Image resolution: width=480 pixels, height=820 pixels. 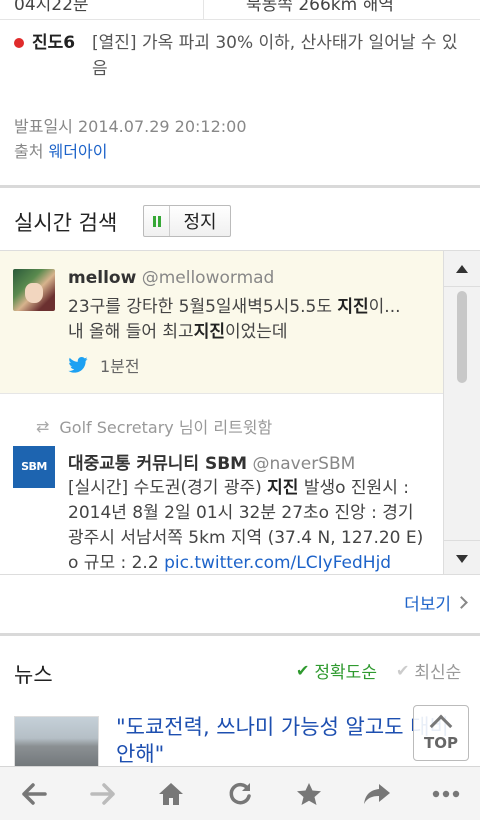 I want to click on twitter-bird-icon, so click(x=78, y=365).